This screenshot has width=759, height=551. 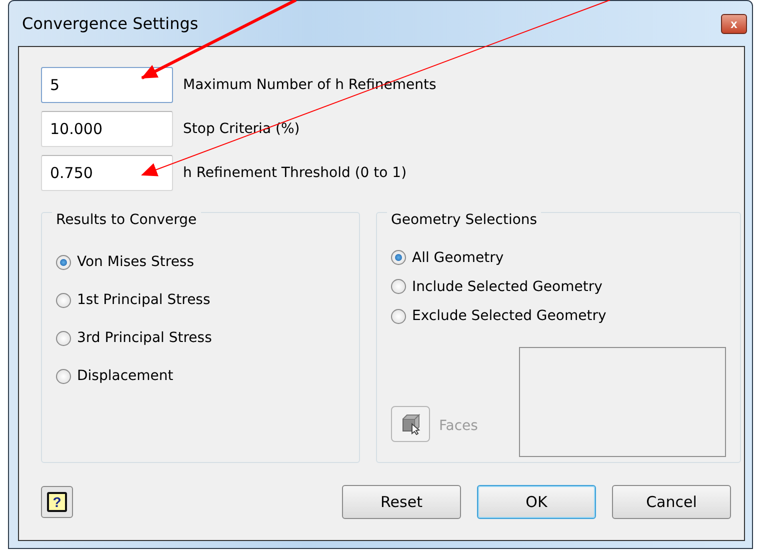 I want to click on cube-cursor-icon, so click(x=411, y=423).